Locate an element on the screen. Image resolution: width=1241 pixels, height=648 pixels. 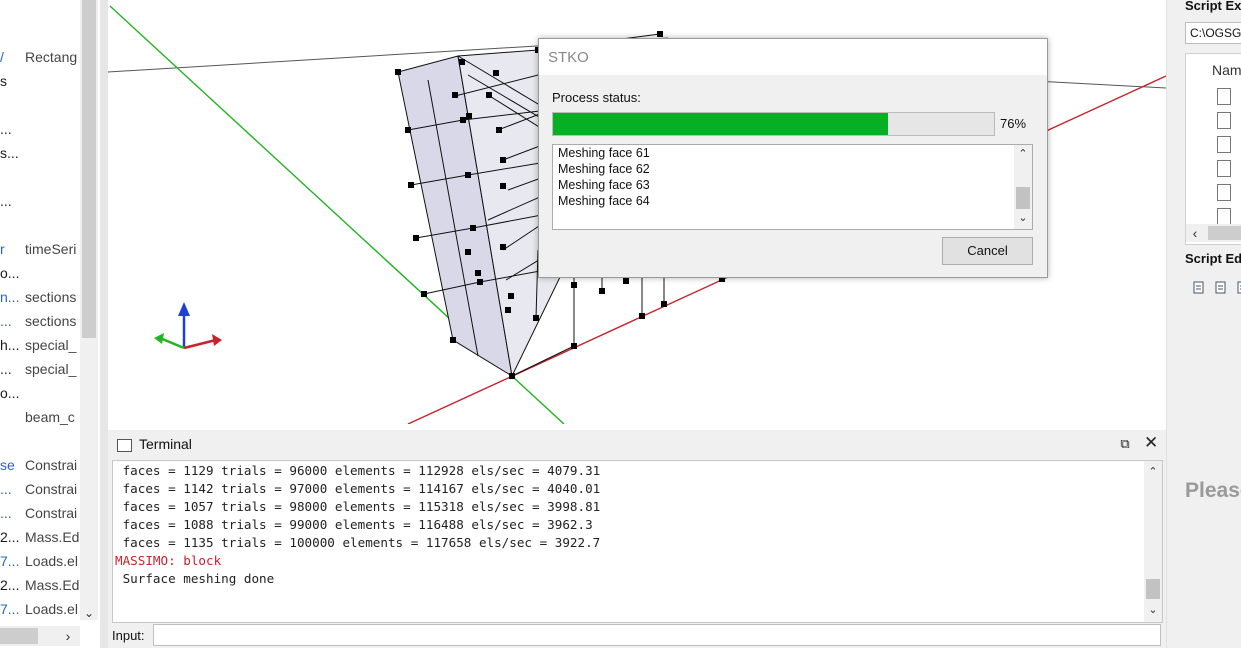
tree-item: ... sections is located at coordinates (40, 321).